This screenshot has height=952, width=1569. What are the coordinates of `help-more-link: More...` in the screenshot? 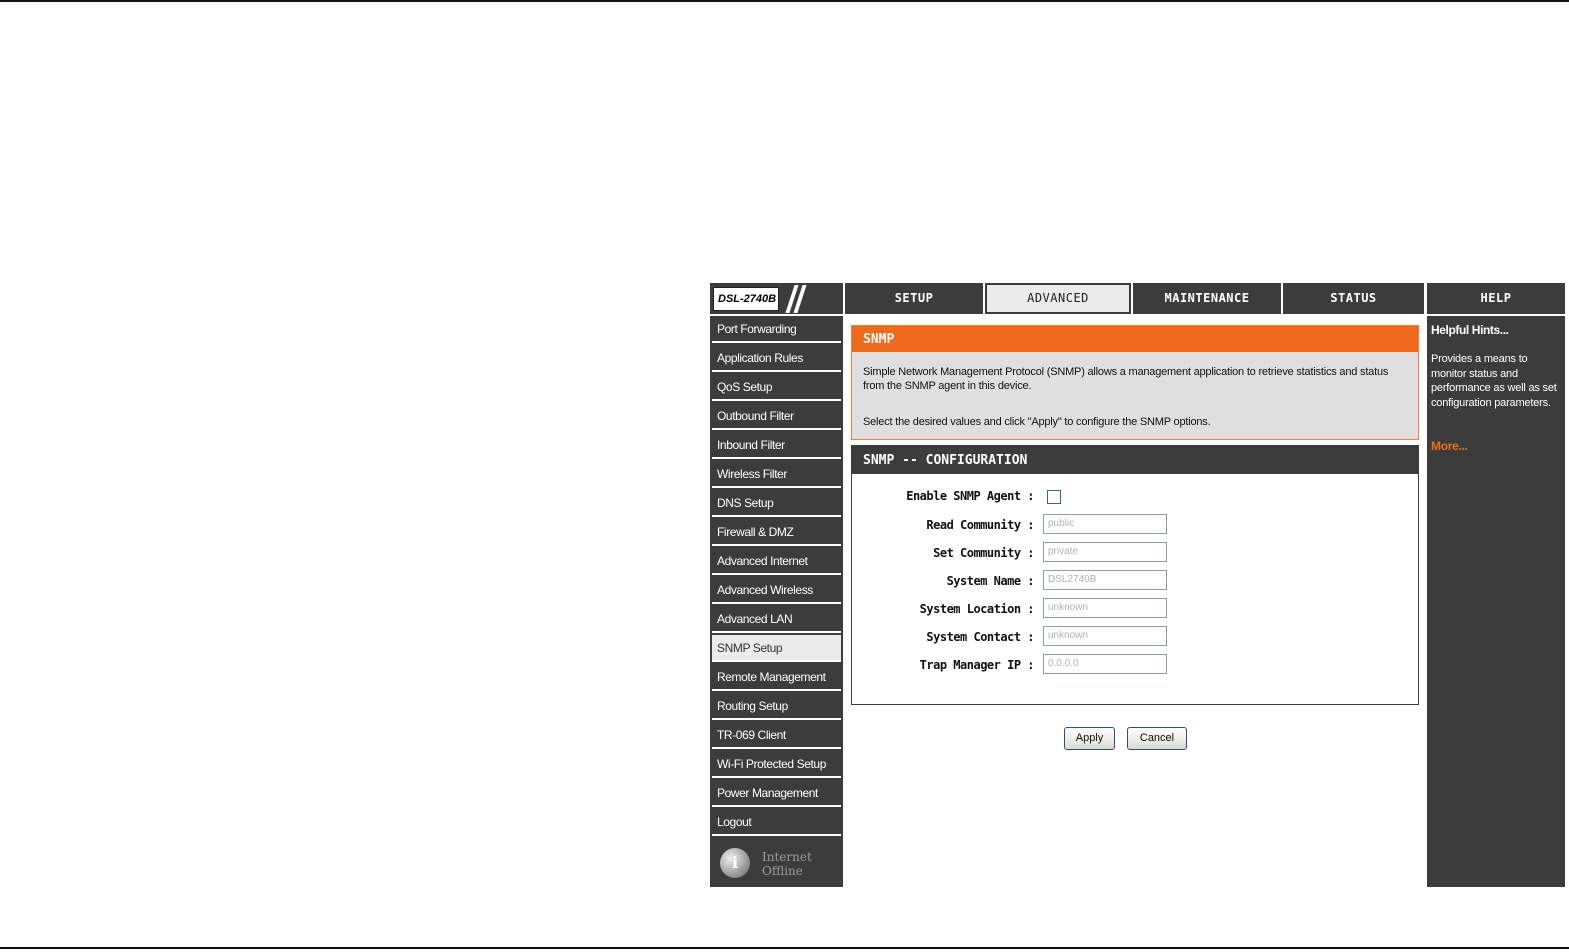 It's located at (1449, 446).